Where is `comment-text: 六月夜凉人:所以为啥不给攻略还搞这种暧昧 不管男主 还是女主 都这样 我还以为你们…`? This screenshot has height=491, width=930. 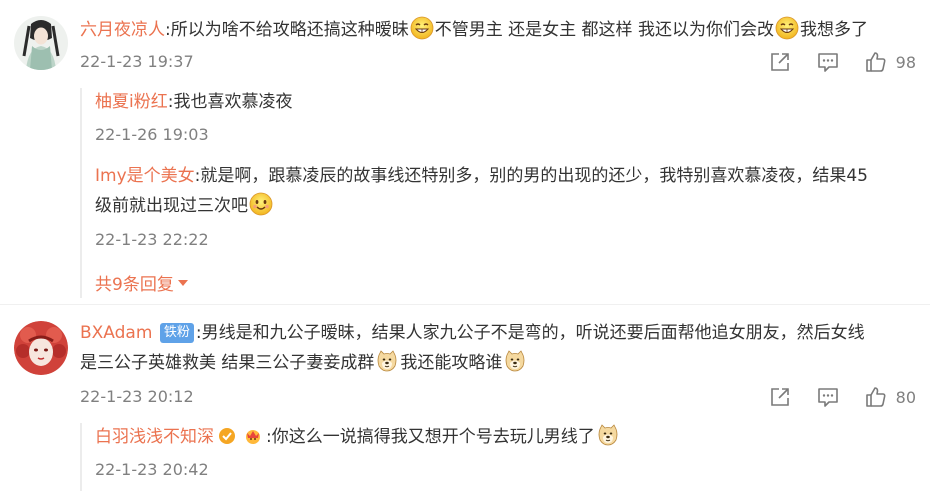
comment-text: 六月夜凉人:所以为啥不给攻略还搞这种暧昧 不管男主 还是女主 都这样 我还以为你们… is located at coordinates (474, 30).